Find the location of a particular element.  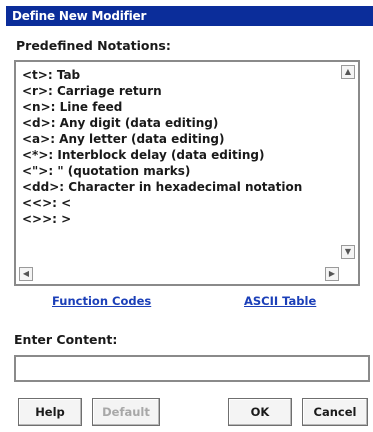

scrollbar-corner is located at coordinates (348, 274).